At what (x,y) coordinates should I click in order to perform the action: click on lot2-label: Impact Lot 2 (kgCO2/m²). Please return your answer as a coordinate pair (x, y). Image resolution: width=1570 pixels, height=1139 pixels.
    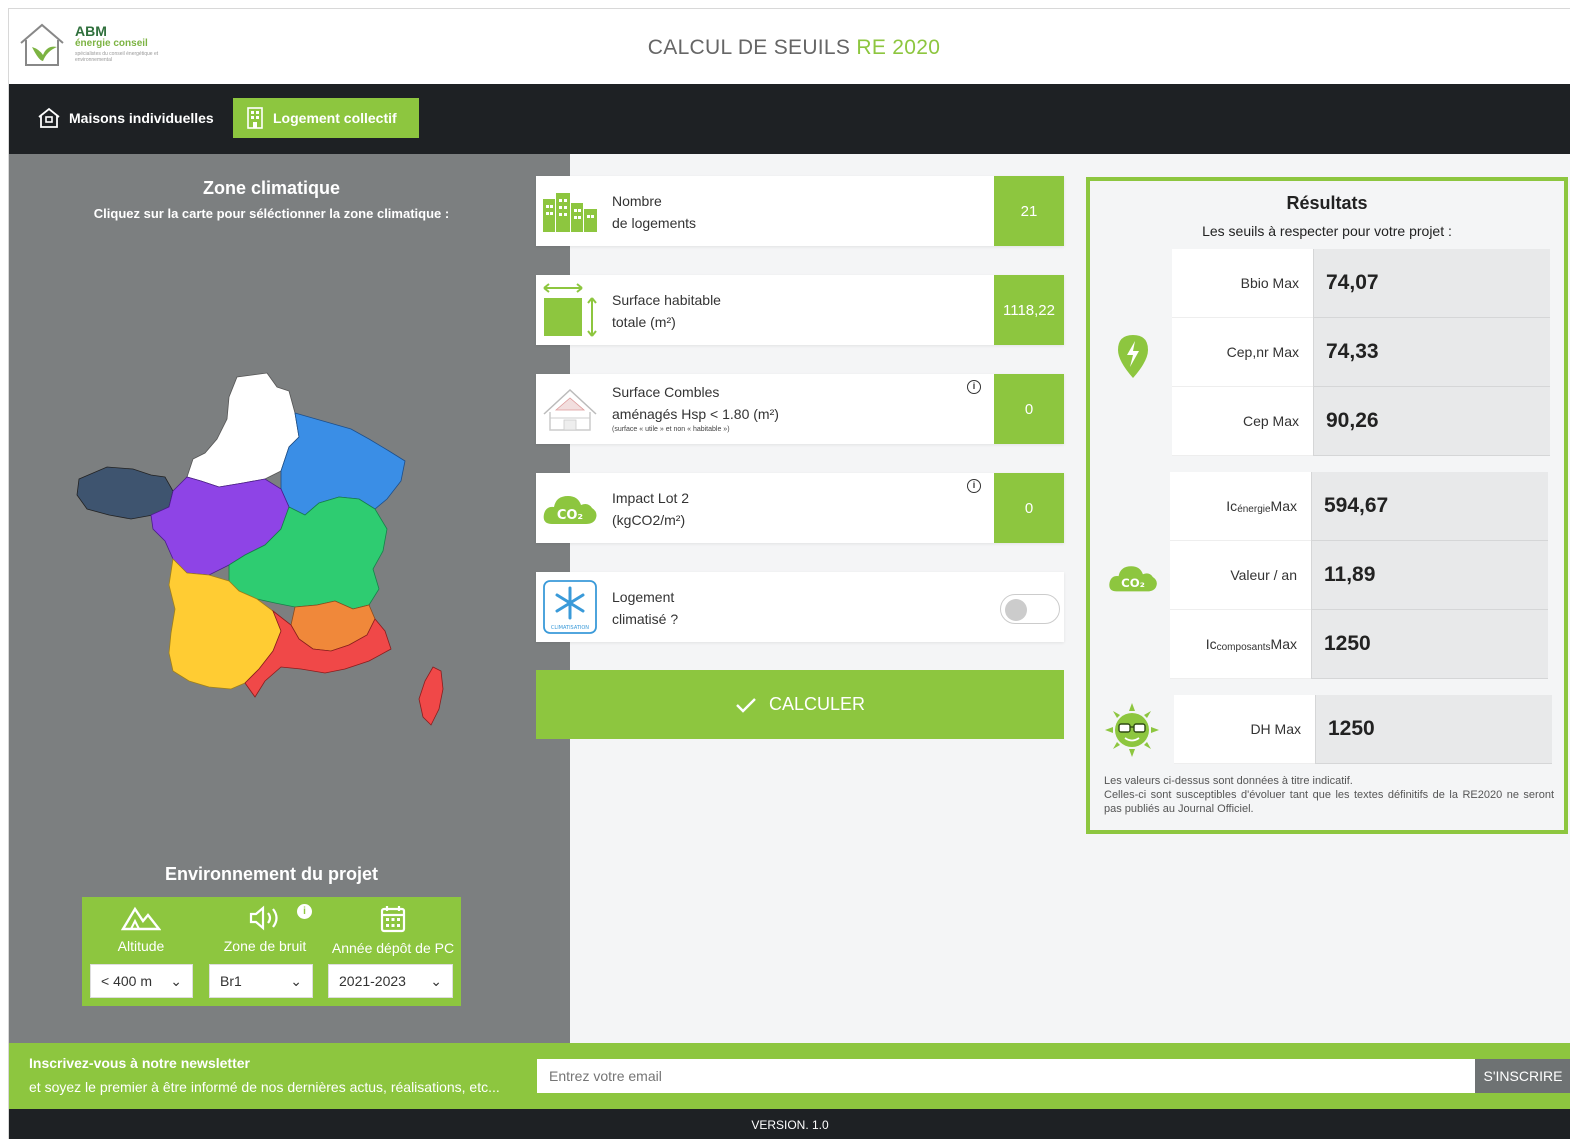
    Looking at the image, I should click on (650, 509).